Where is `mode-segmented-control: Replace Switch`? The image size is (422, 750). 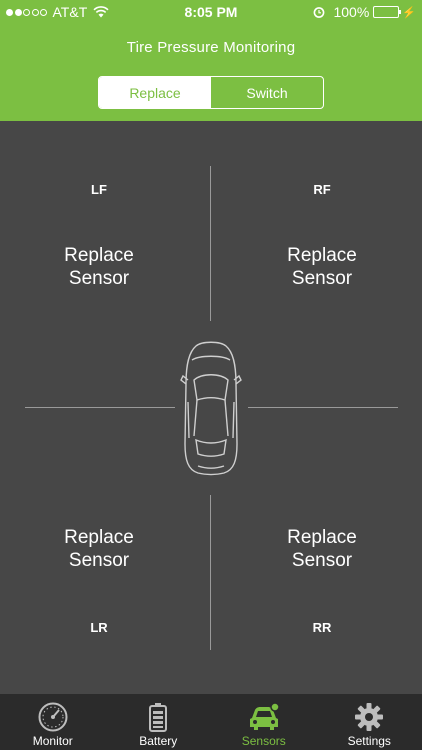
mode-segmented-control: Replace Switch is located at coordinates (211, 92).